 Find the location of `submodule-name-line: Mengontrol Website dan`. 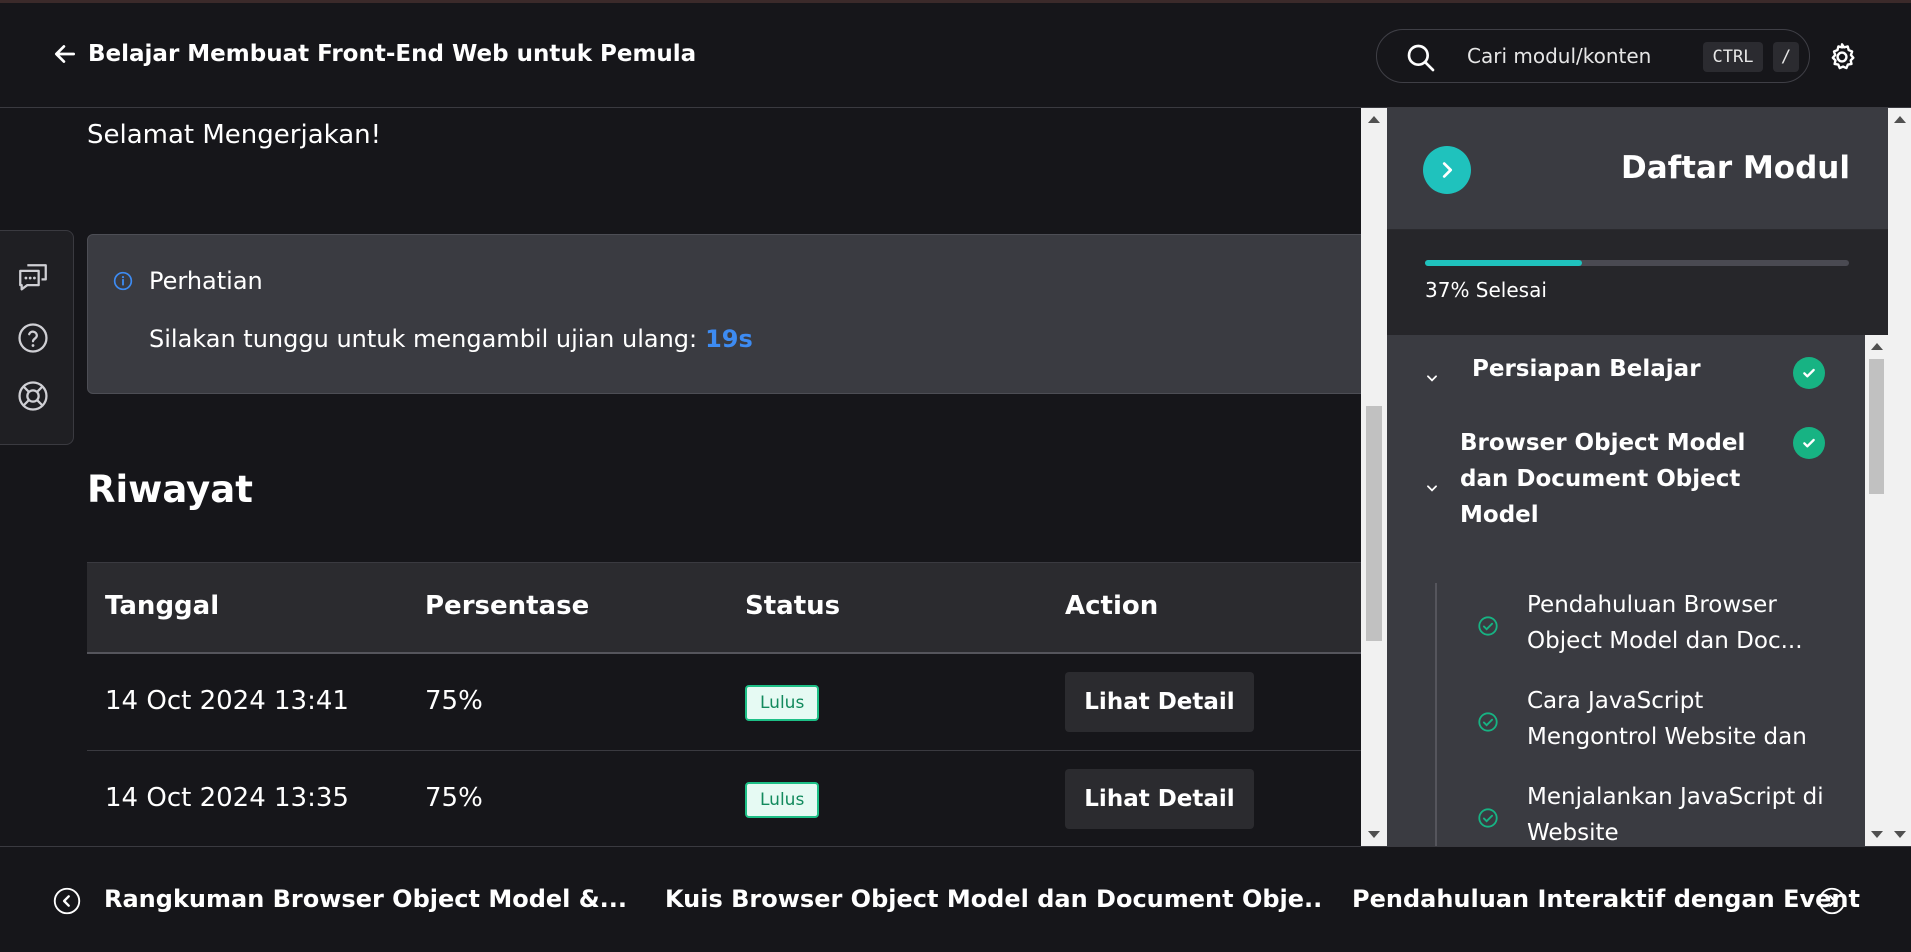

submodule-name-line: Mengontrol Website dan is located at coordinates (1667, 737).